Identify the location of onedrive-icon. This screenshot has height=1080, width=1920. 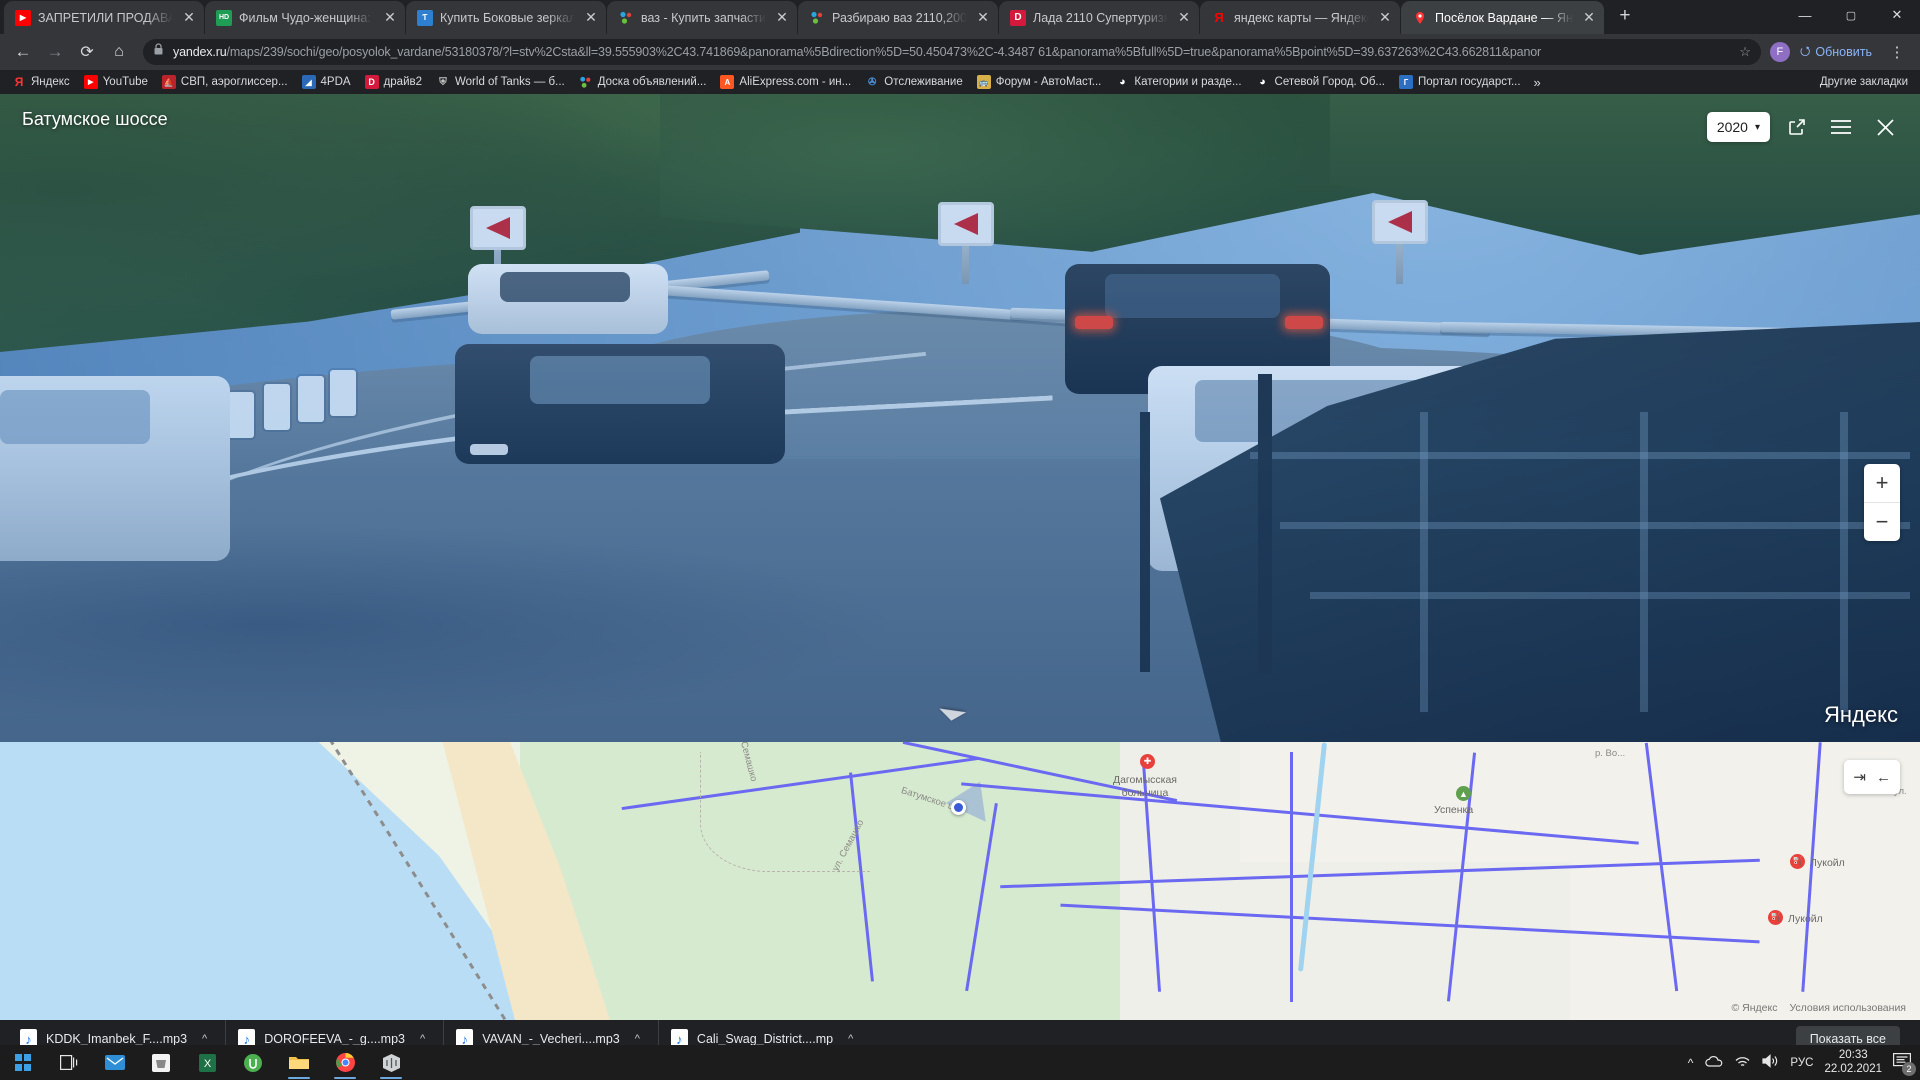
(1713, 1063).